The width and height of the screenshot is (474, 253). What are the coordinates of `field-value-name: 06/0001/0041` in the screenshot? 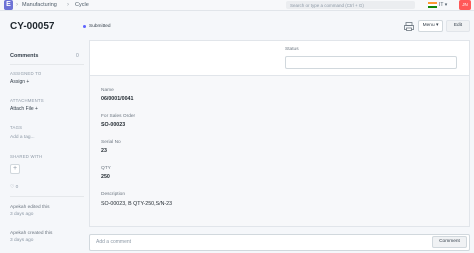 It's located at (117, 99).